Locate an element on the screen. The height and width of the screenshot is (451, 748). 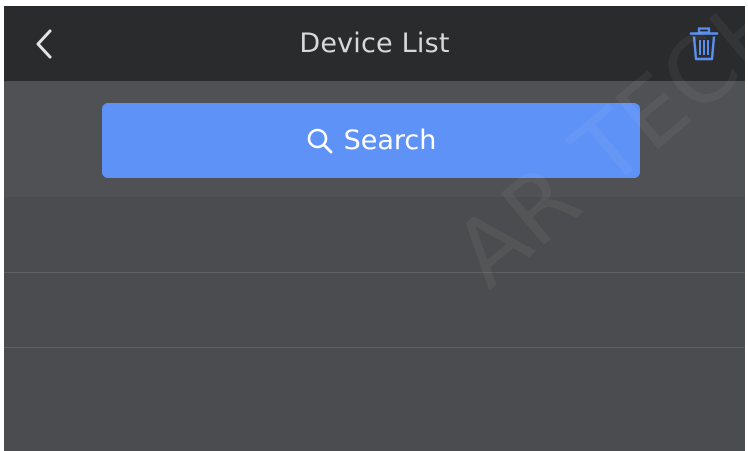
trash-icon is located at coordinates (704, 44).